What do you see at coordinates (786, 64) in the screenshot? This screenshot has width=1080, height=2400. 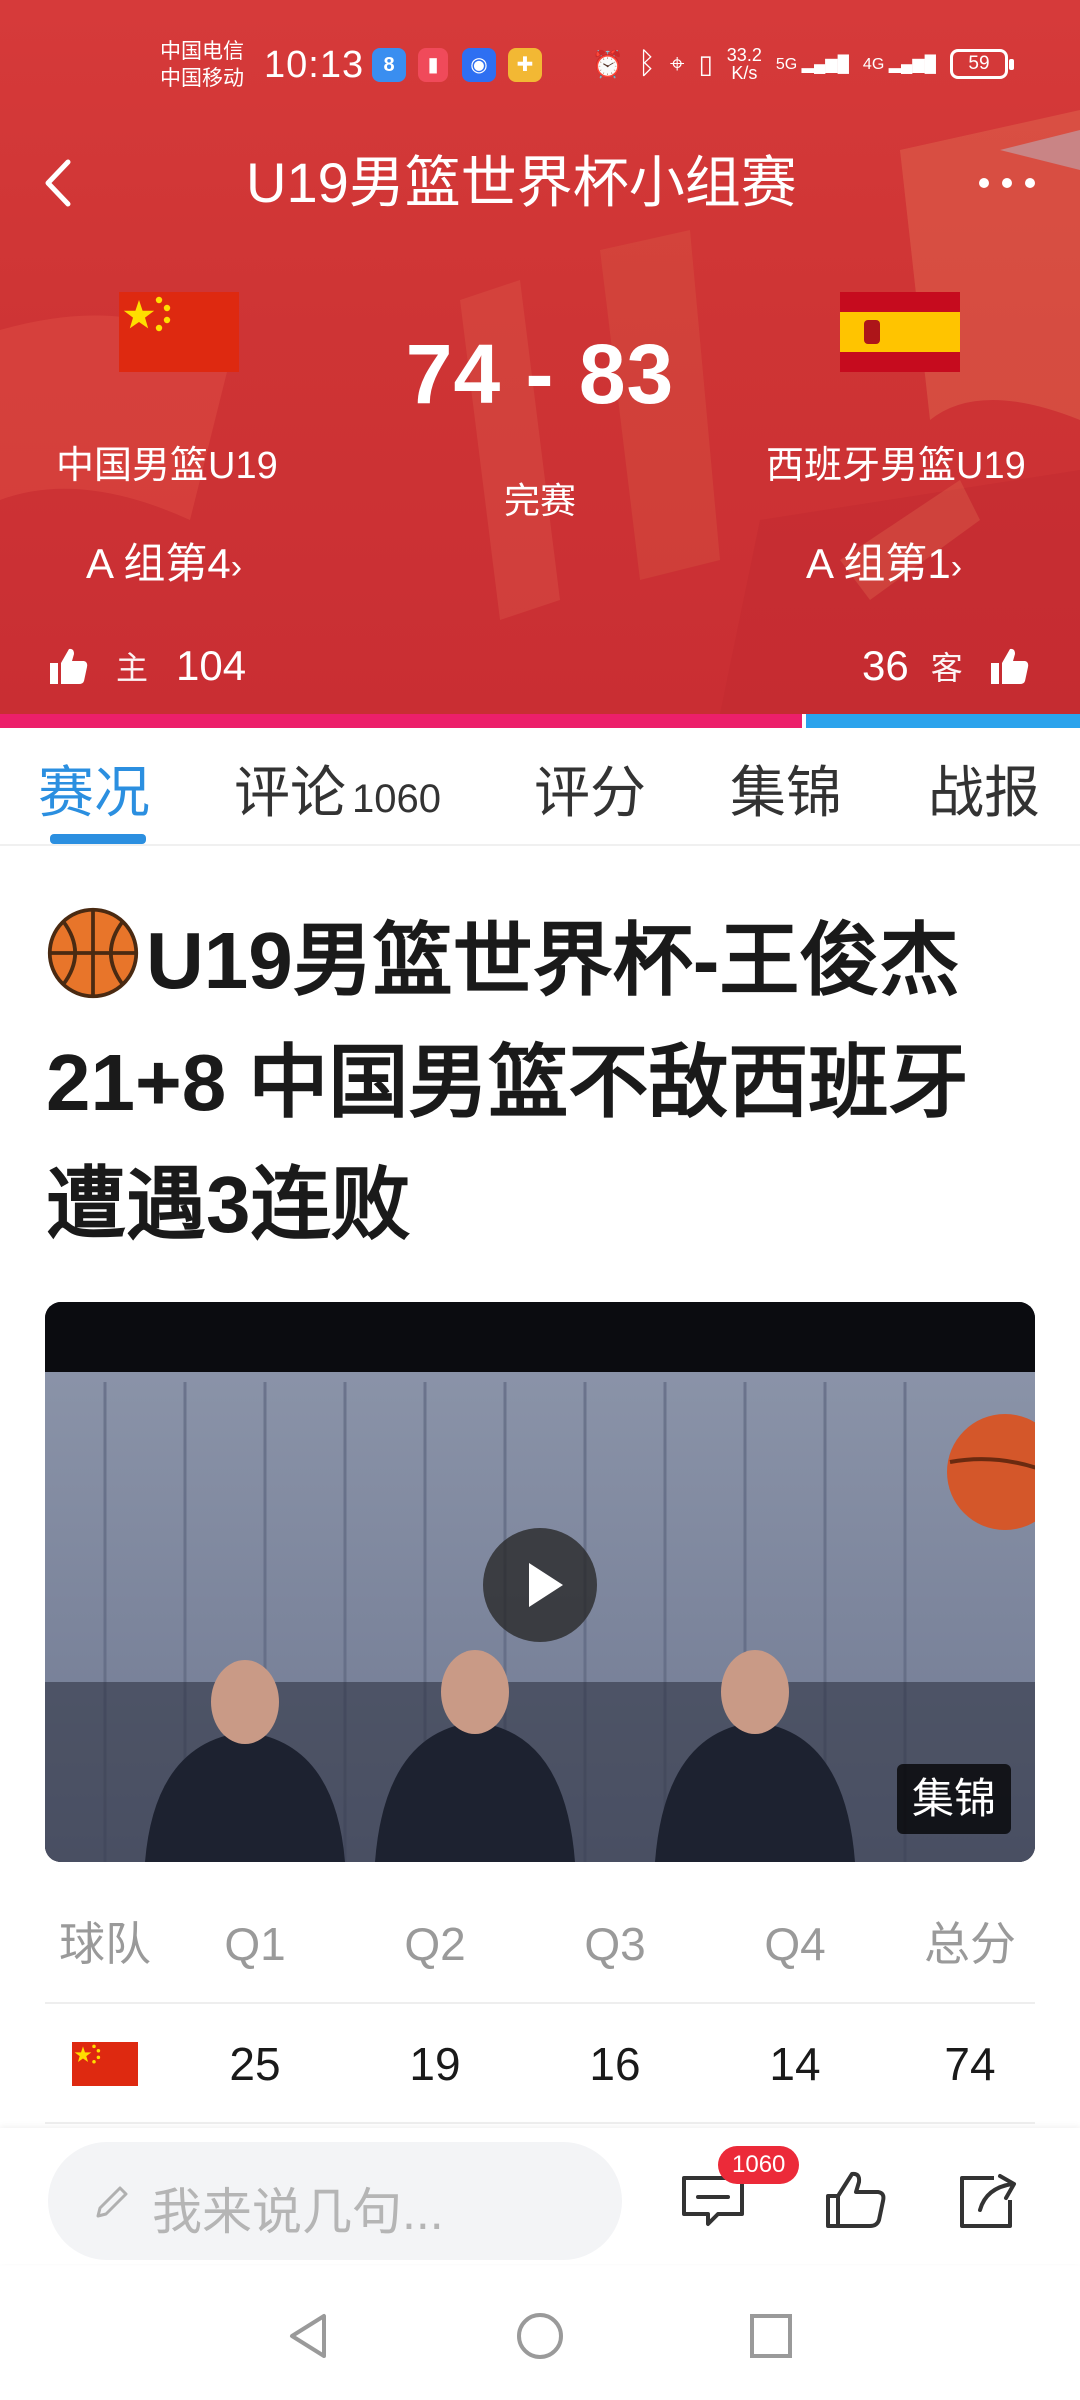 I see `signal-5g-label: 5G` at bounding box center [786, 64].